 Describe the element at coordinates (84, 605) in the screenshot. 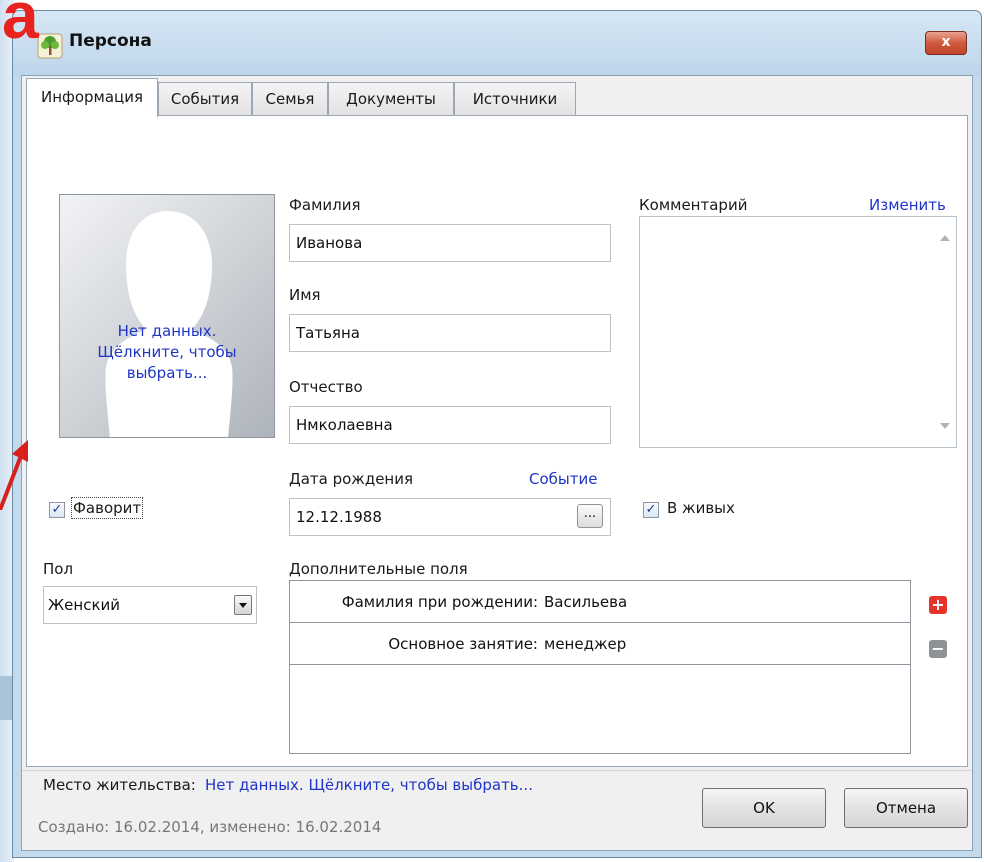

I see `gender-selected-value: Женский` at that location.